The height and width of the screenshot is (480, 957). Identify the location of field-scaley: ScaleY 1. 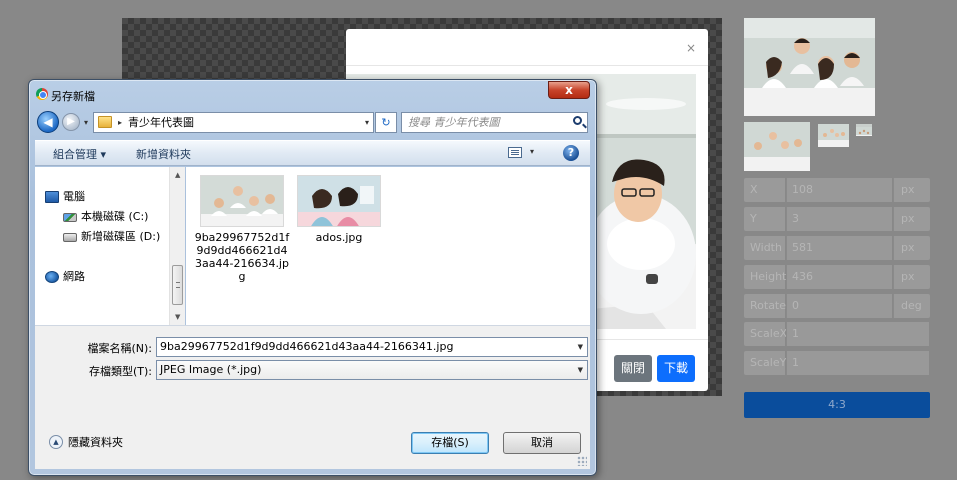
(837, 363).